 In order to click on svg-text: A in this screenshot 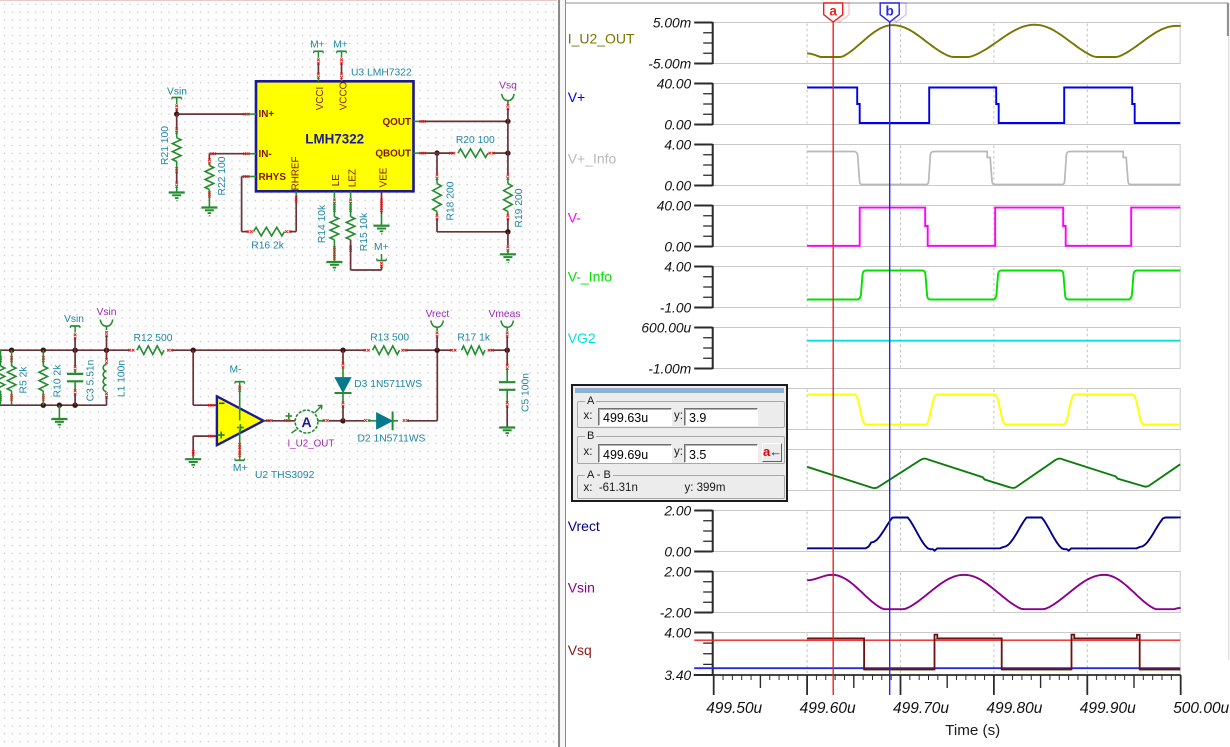, I will do `click(306, 422)`.